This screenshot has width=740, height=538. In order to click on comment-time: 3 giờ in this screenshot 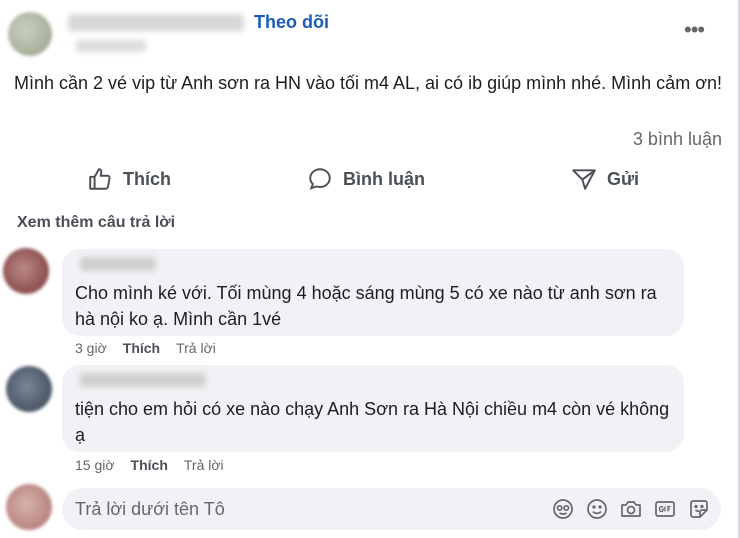, I will do `click(91, 348)`.